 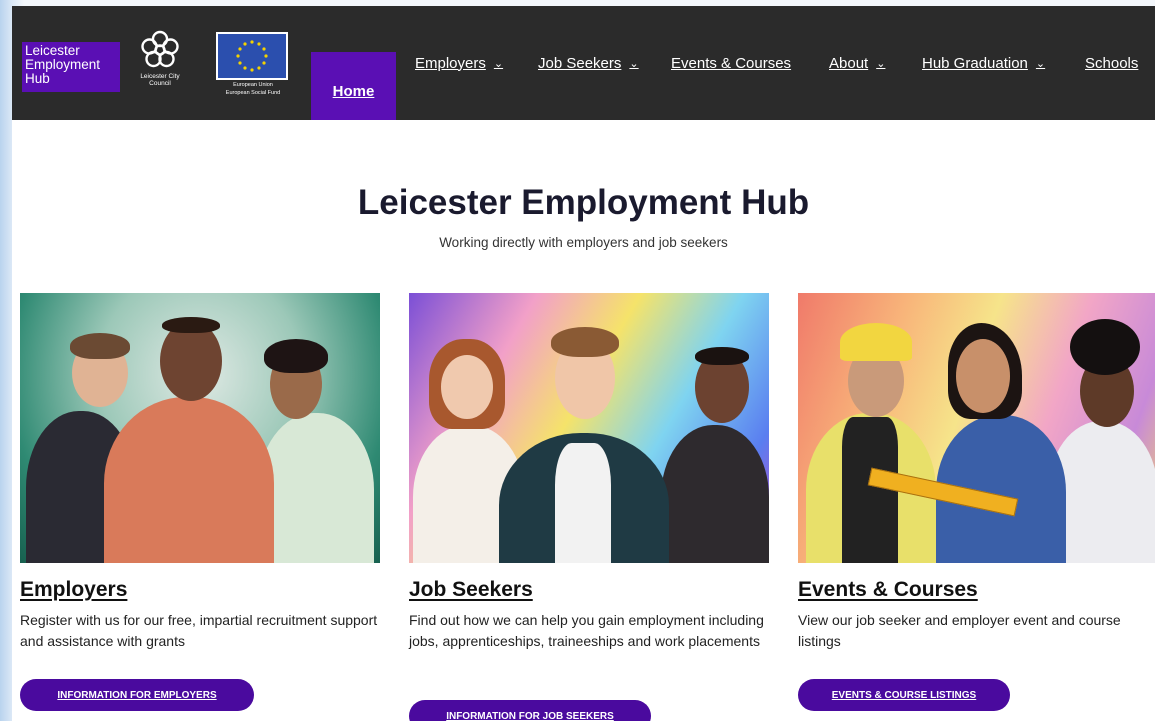 What do you see at coordinates (253, 93) in the screenshot?
I see `eu-logo-subtext: European Social Fund` at bounding box center [253, 93].